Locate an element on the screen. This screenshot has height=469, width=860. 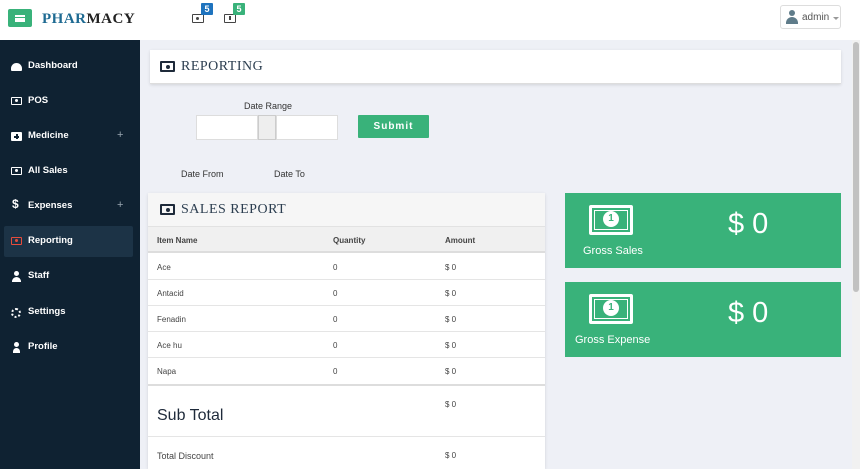
table-row: Ace 0 $ 0 is located at coordinates (346, 267).